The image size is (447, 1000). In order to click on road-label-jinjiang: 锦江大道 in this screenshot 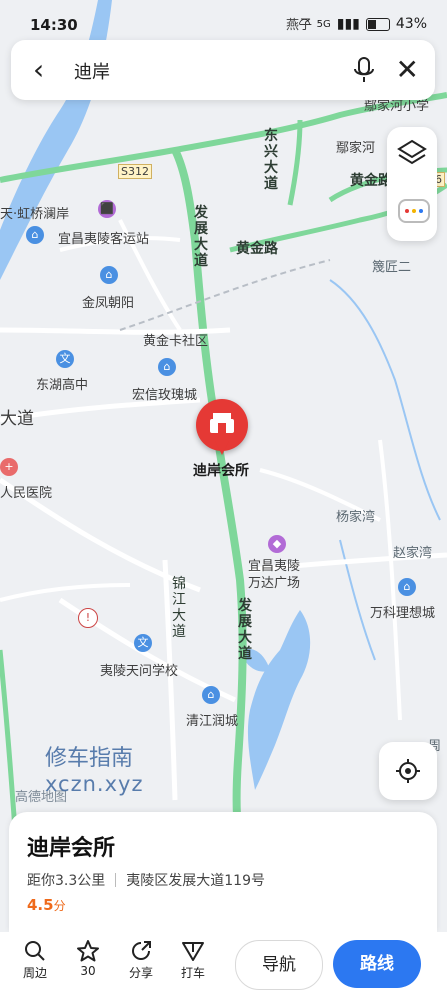, I will do `click(179, 608)`.